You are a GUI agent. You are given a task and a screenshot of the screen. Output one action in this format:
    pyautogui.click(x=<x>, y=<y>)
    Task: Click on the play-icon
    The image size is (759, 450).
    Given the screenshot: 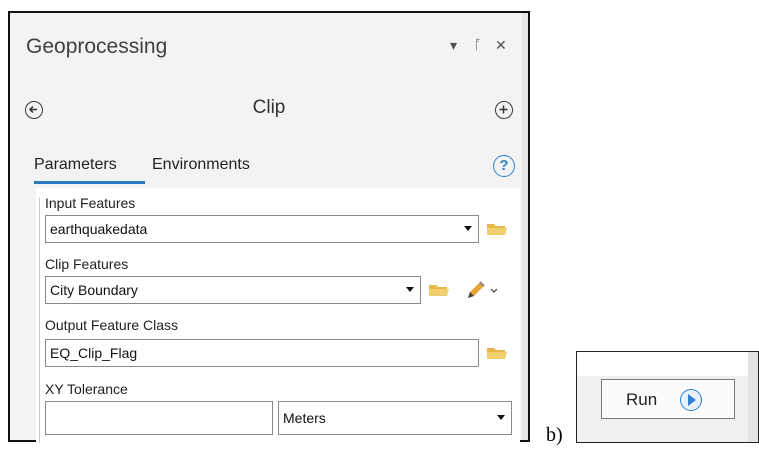 What is the action you would take?
    pyautogui.click(x=691, y=400)
    